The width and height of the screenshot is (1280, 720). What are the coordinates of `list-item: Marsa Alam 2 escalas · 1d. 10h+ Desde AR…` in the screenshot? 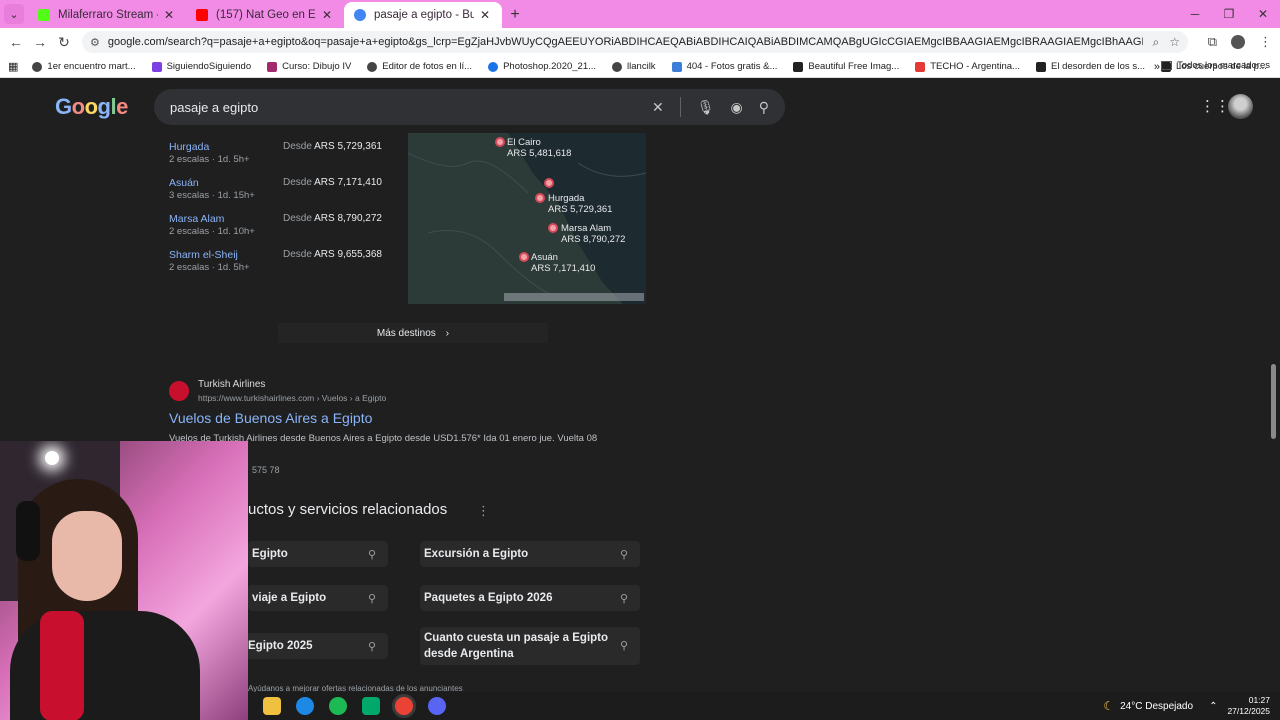 It's located at (280, 229).